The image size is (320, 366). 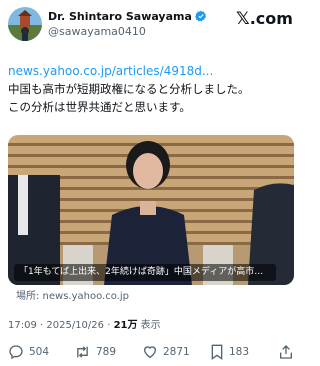 I want to click on like-count: 2871, so click(x=176, y=352).